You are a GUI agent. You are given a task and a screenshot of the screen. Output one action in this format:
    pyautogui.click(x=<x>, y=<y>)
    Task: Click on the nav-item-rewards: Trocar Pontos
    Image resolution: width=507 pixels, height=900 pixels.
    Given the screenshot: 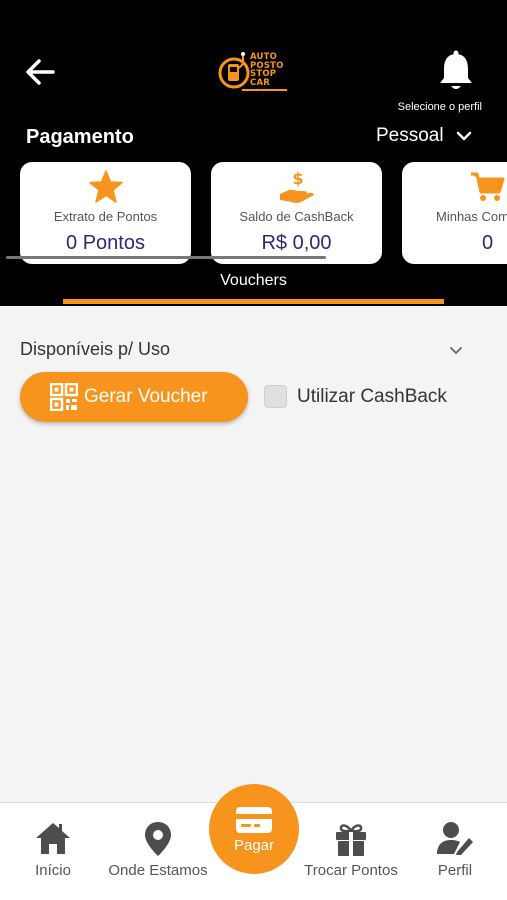 What is the action you would take?
    pyautogui.click(x=351, y=854)
    